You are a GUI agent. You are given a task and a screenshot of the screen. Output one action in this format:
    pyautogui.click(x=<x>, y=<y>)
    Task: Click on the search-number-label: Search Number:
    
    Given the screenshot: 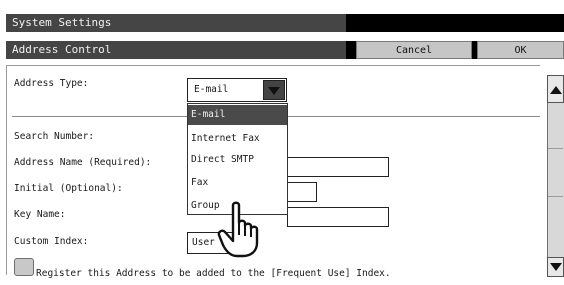 What is the action you would take?
    pyautogui.click(x=54, y=136)
    